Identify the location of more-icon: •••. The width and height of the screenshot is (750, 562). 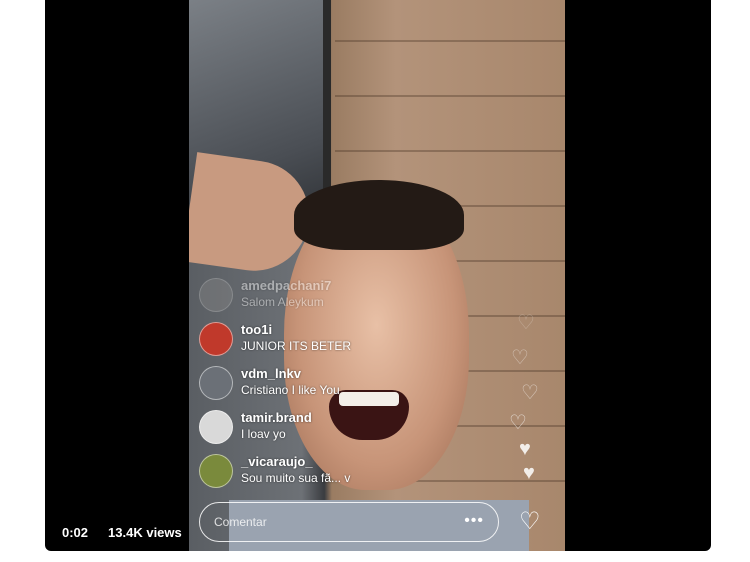
(474, 521).